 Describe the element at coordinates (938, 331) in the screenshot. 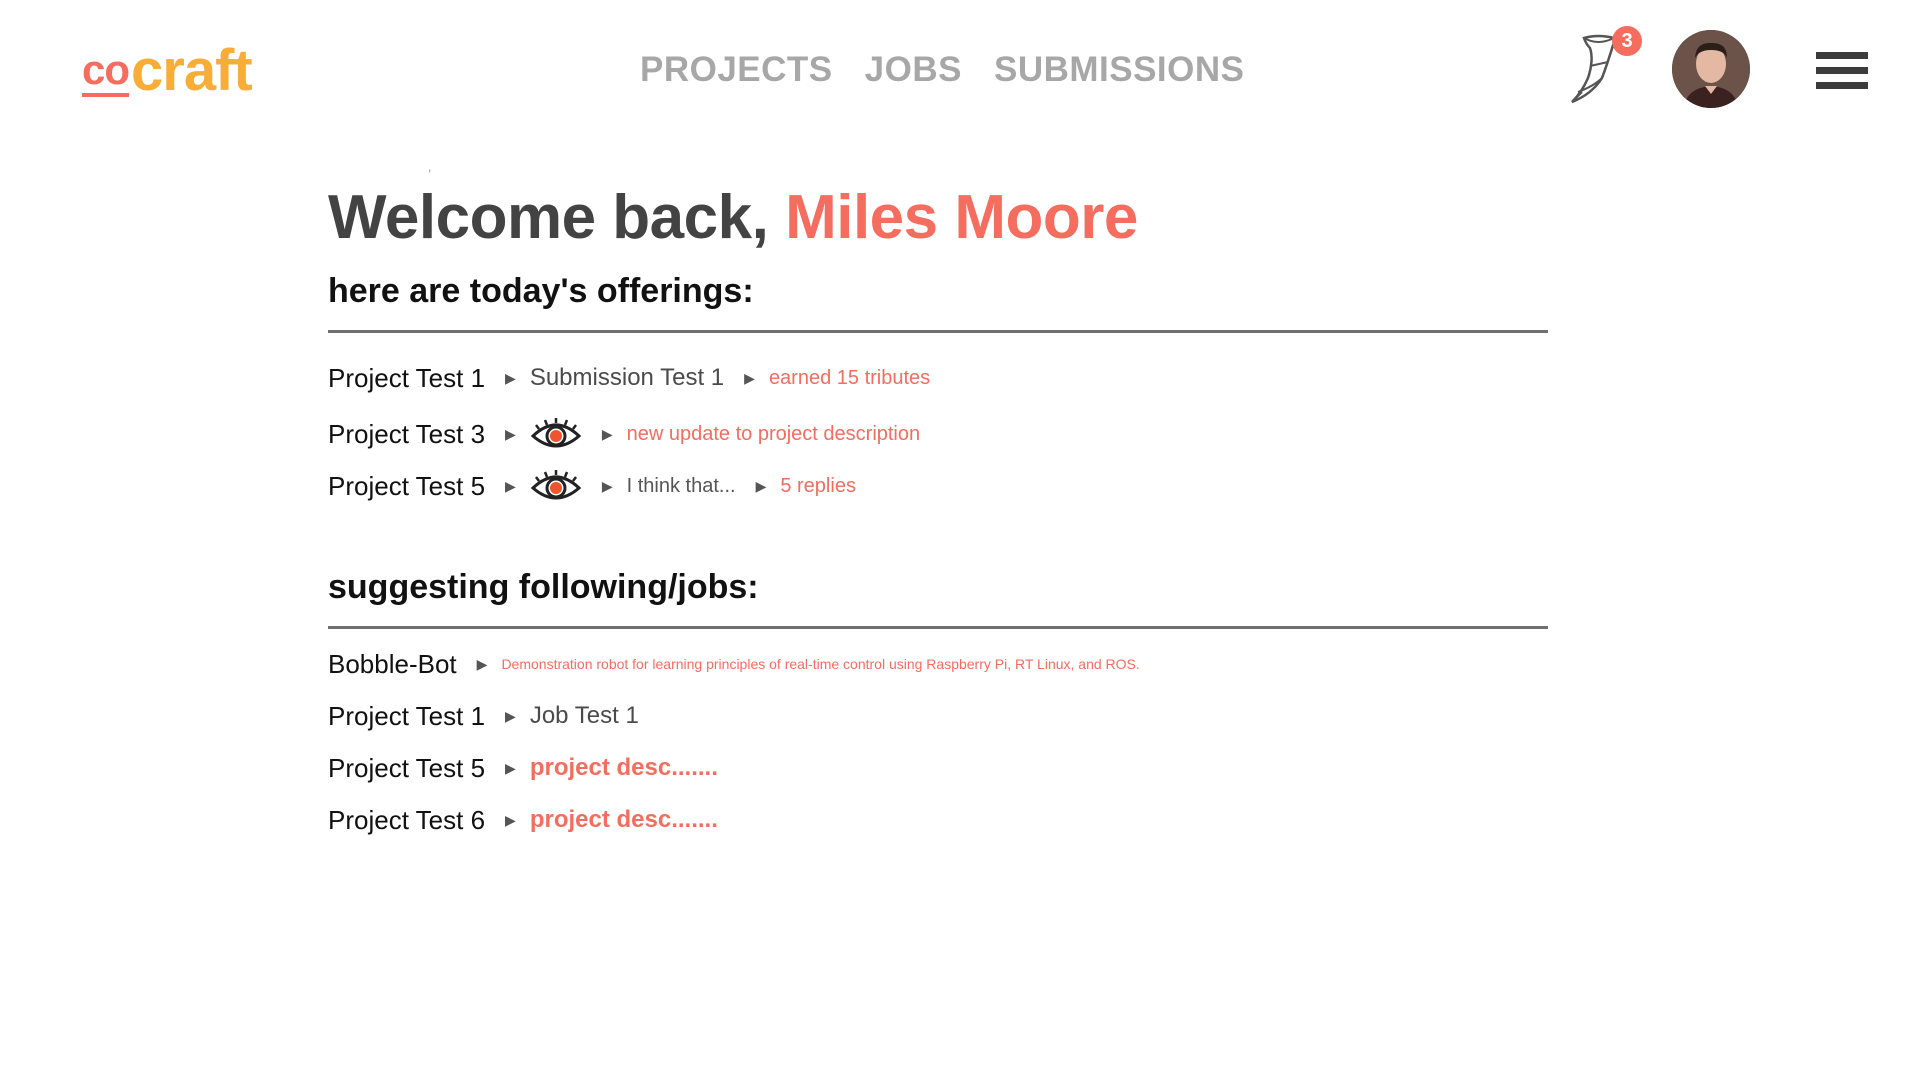

I see `offerings-divider` at that location.